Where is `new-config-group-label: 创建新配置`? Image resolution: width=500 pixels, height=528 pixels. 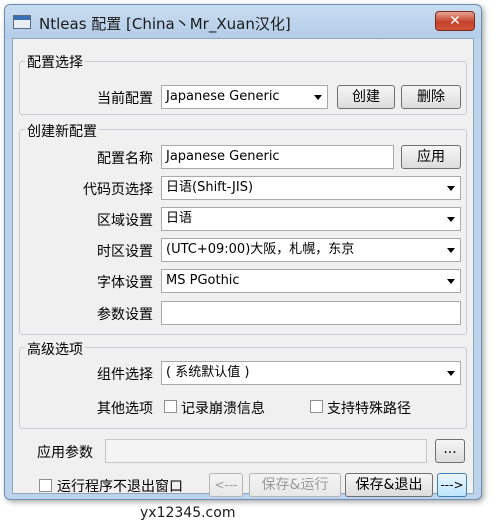
new-config-group-label: 创建新配置 is located at coordinates (62, 131).